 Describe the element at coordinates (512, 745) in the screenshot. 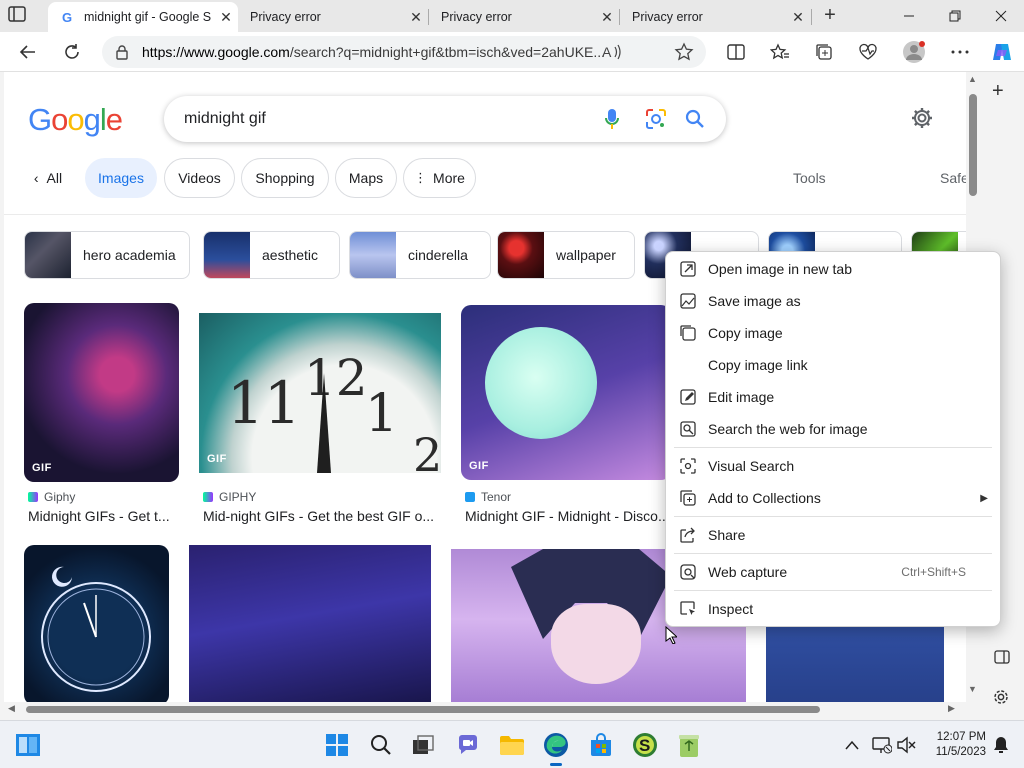

I see `file-explorer-icon` at that location.